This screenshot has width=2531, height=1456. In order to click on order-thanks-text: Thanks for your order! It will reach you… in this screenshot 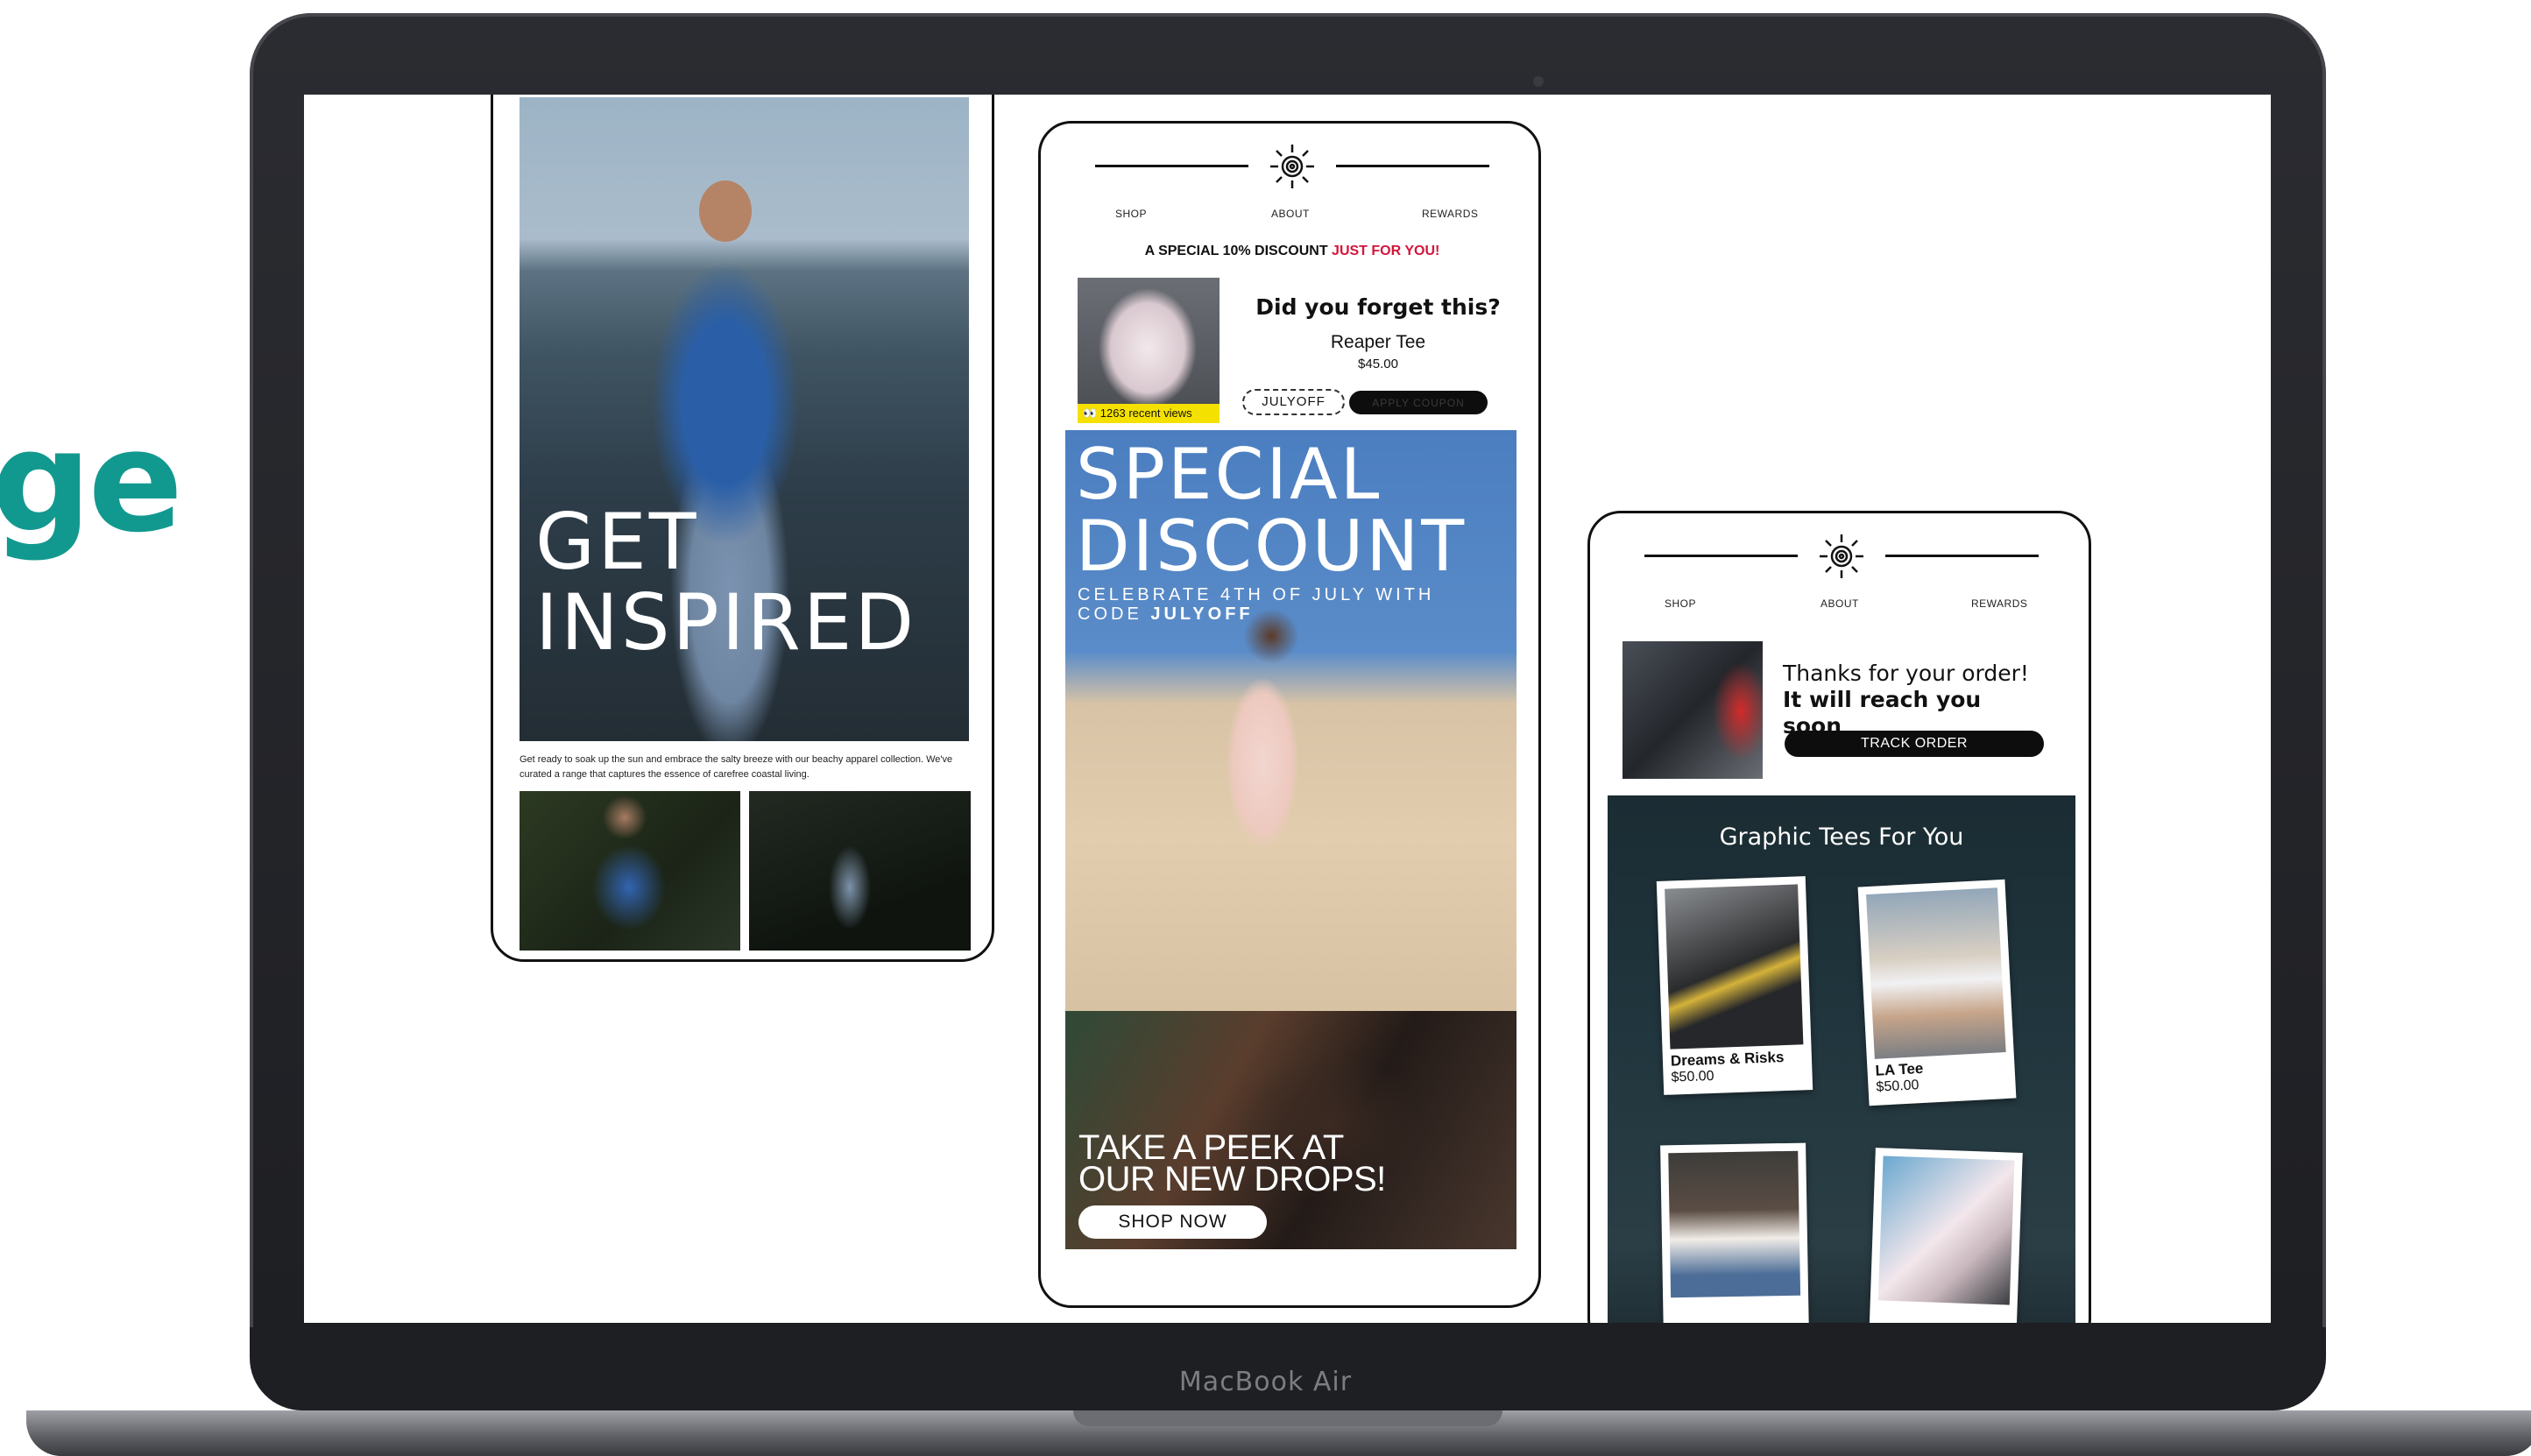, I will do `click(1914, 700)`.